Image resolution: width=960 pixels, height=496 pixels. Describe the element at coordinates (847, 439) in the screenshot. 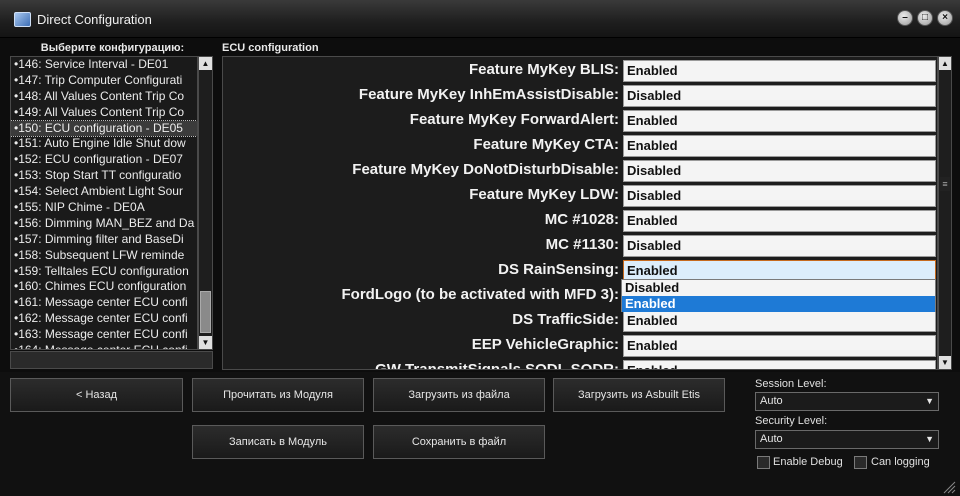

I see `security-level-select: Auto ▼` at that location.